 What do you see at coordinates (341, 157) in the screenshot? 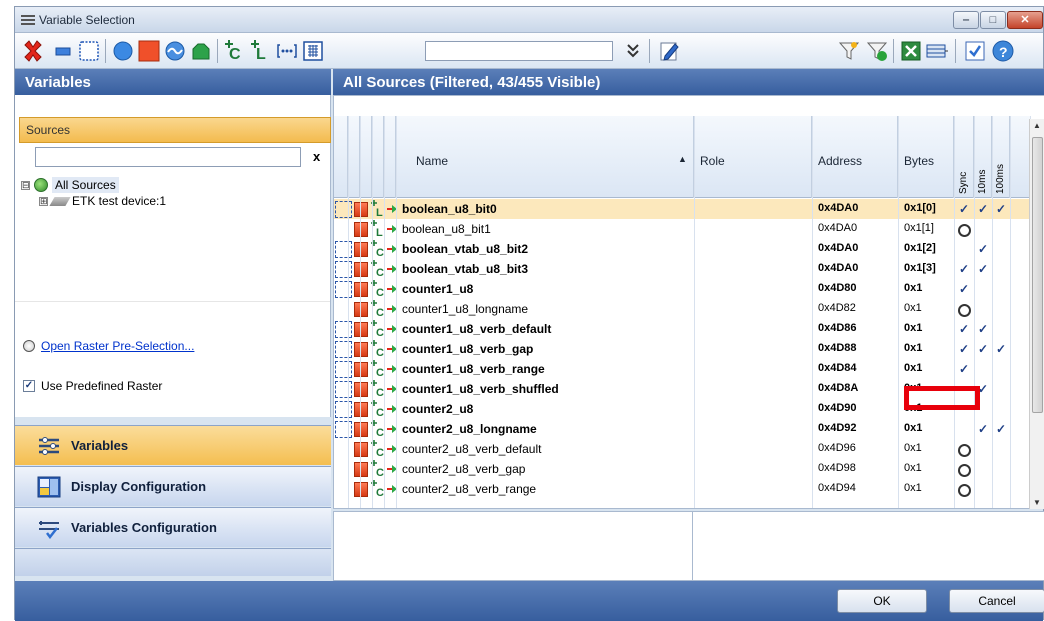
I see `col-select` at bounding box center [341, 157].